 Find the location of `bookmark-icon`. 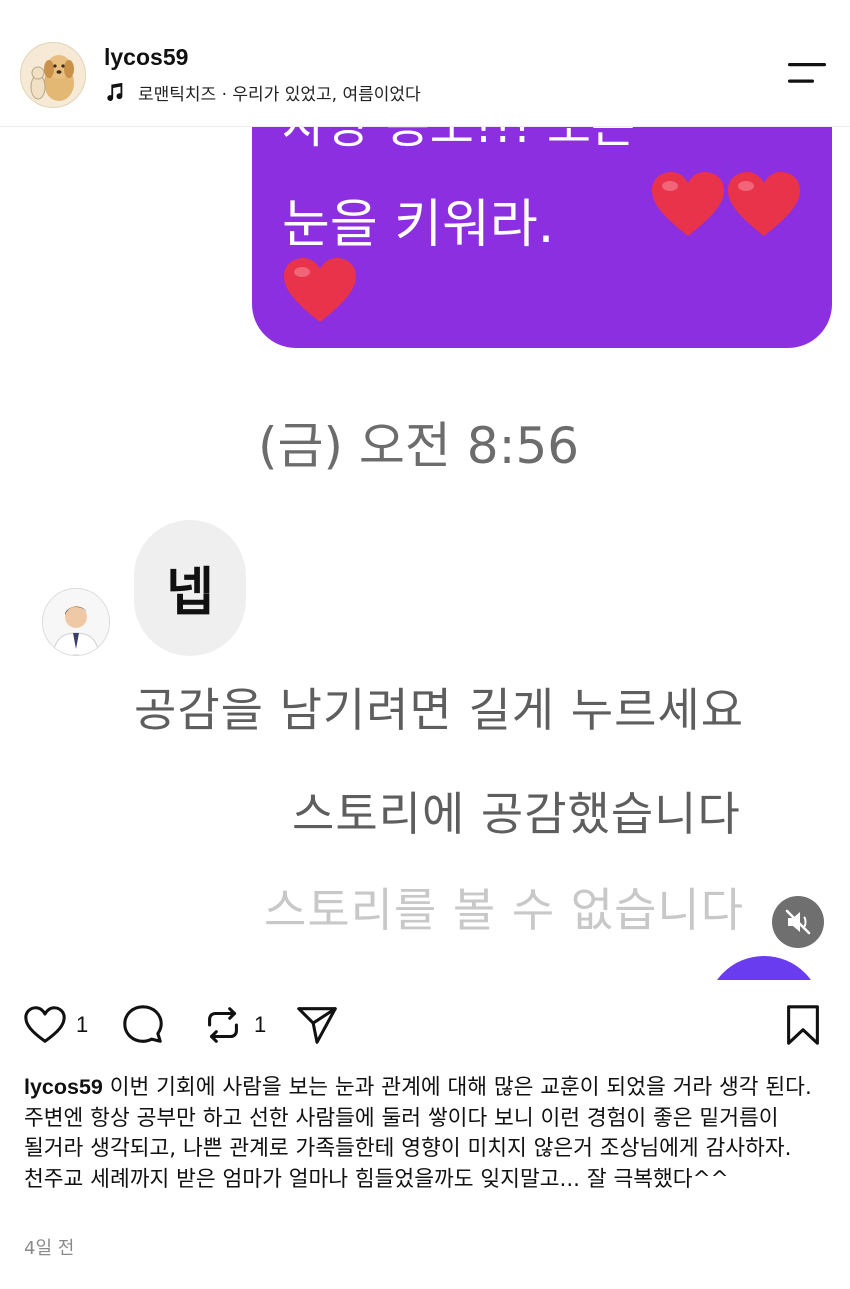

bookmark-icon is located at coordinates (803, 1025).